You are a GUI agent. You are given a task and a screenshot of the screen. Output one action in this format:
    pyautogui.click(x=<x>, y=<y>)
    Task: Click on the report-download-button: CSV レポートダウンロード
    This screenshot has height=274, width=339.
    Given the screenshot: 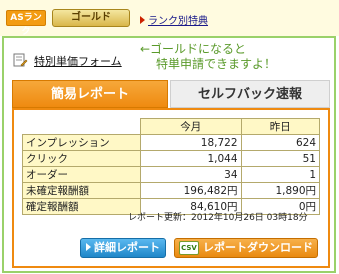 What is the action you would take?
    pyautogui.click(x=246, y=248)
    